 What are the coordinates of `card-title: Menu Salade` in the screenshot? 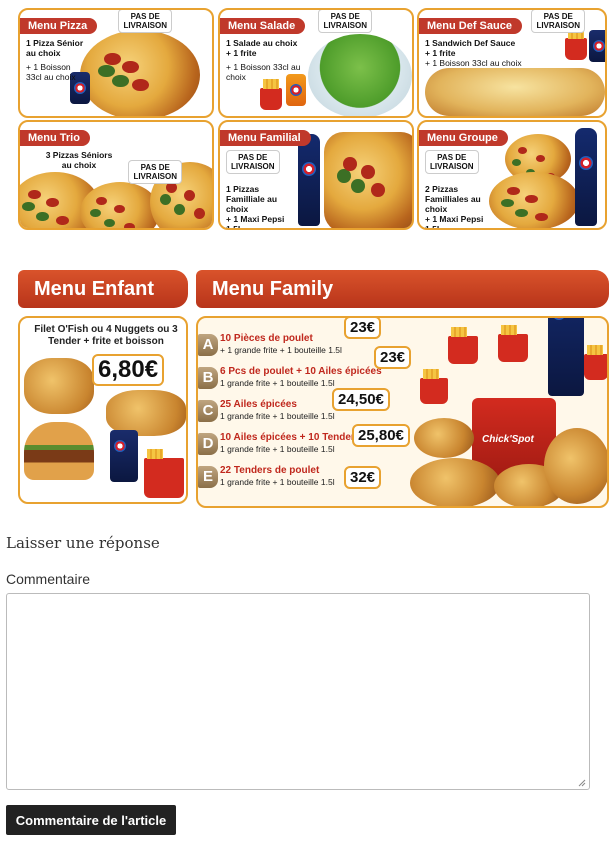 It's located at (263, 26).